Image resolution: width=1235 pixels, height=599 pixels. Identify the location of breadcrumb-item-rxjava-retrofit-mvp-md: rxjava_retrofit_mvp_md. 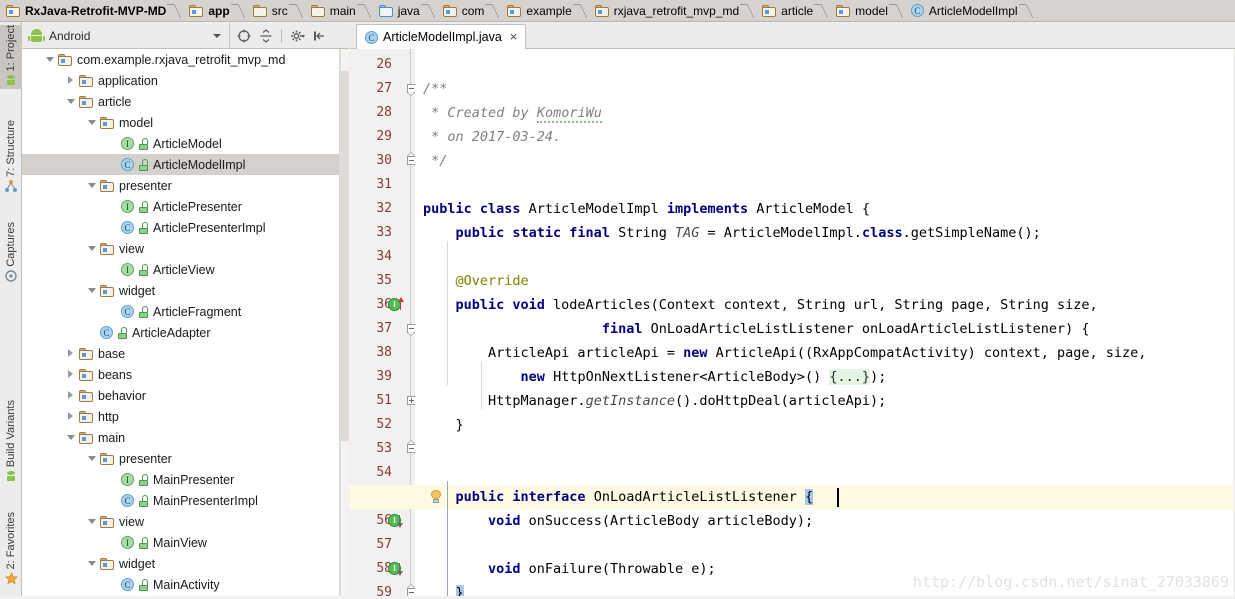
(672, 11).